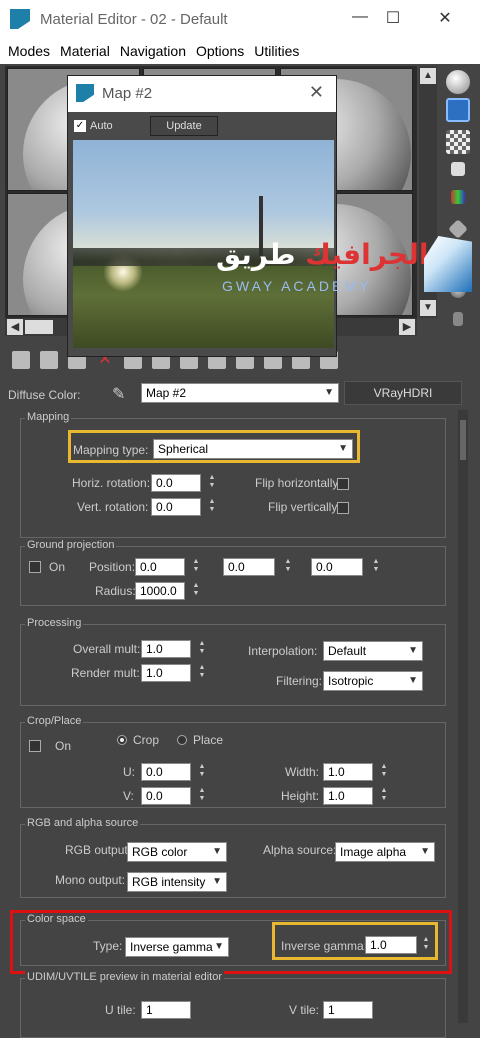  Describe the element at coordinates (212, 483) in the screenshot. I see `horiz-rotation-spinner: ▲ ▼` at that location.